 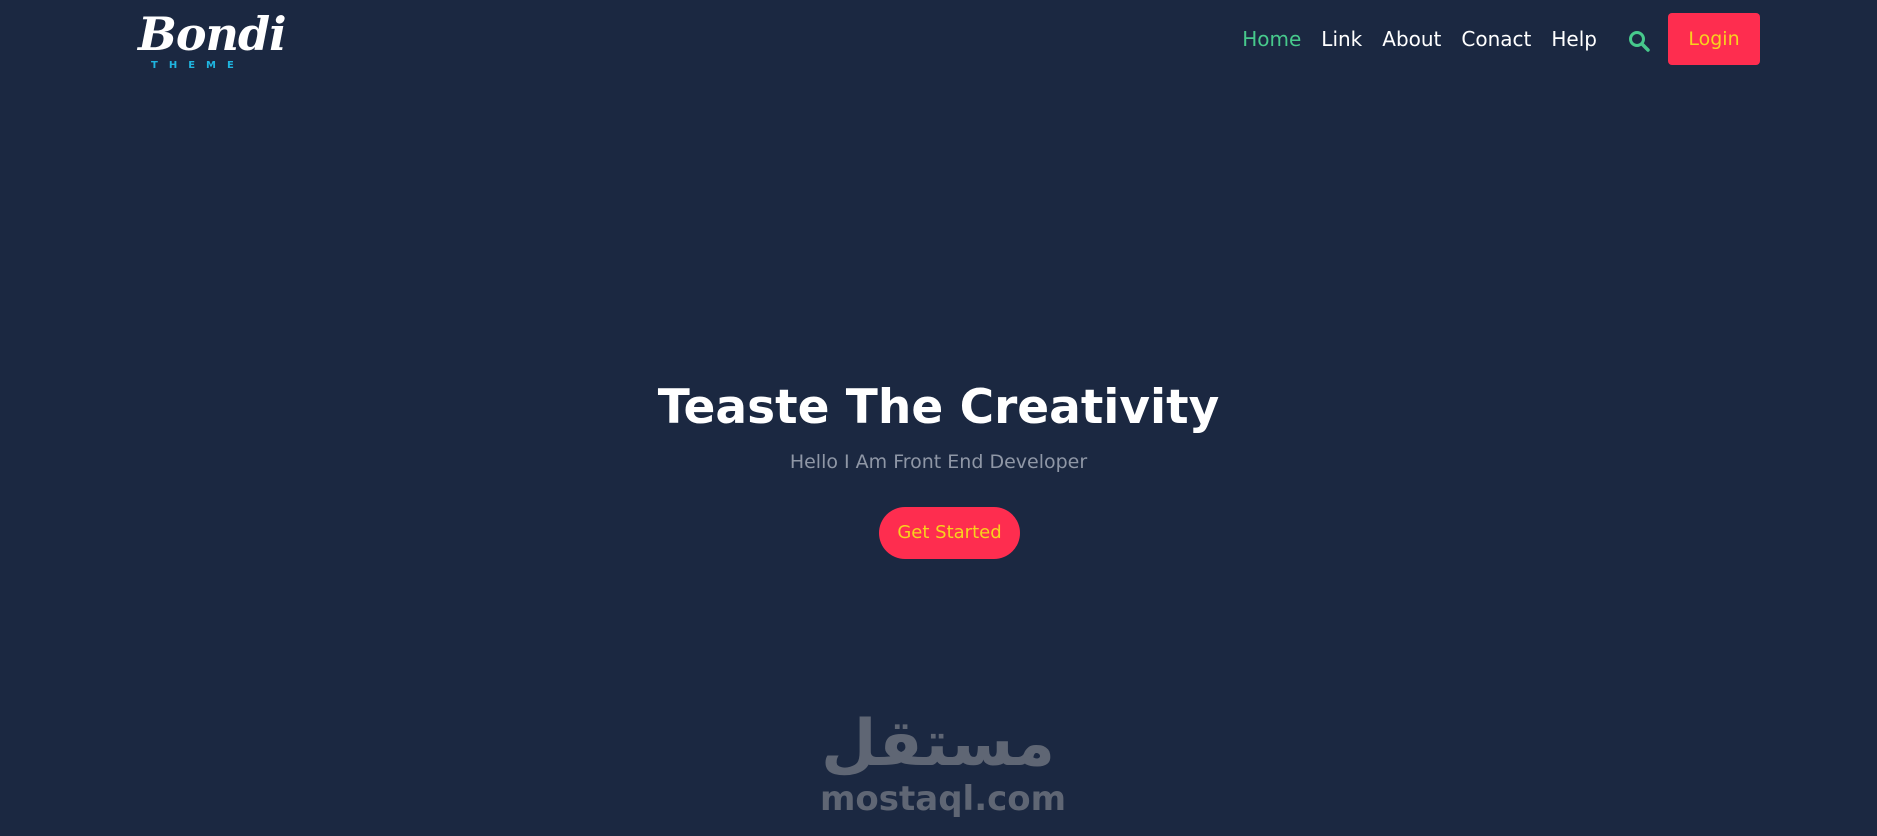 What do you see at coordinates (1496, 39) in the screenshot?
I see `nav-item-contact: Conact` at bounding box center [1496, 39].